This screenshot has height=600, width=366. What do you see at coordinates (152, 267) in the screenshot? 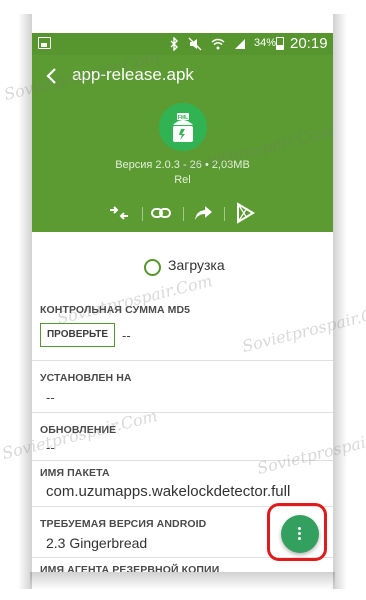
I see `status-circle-icon` at bounding box center [152, 267].